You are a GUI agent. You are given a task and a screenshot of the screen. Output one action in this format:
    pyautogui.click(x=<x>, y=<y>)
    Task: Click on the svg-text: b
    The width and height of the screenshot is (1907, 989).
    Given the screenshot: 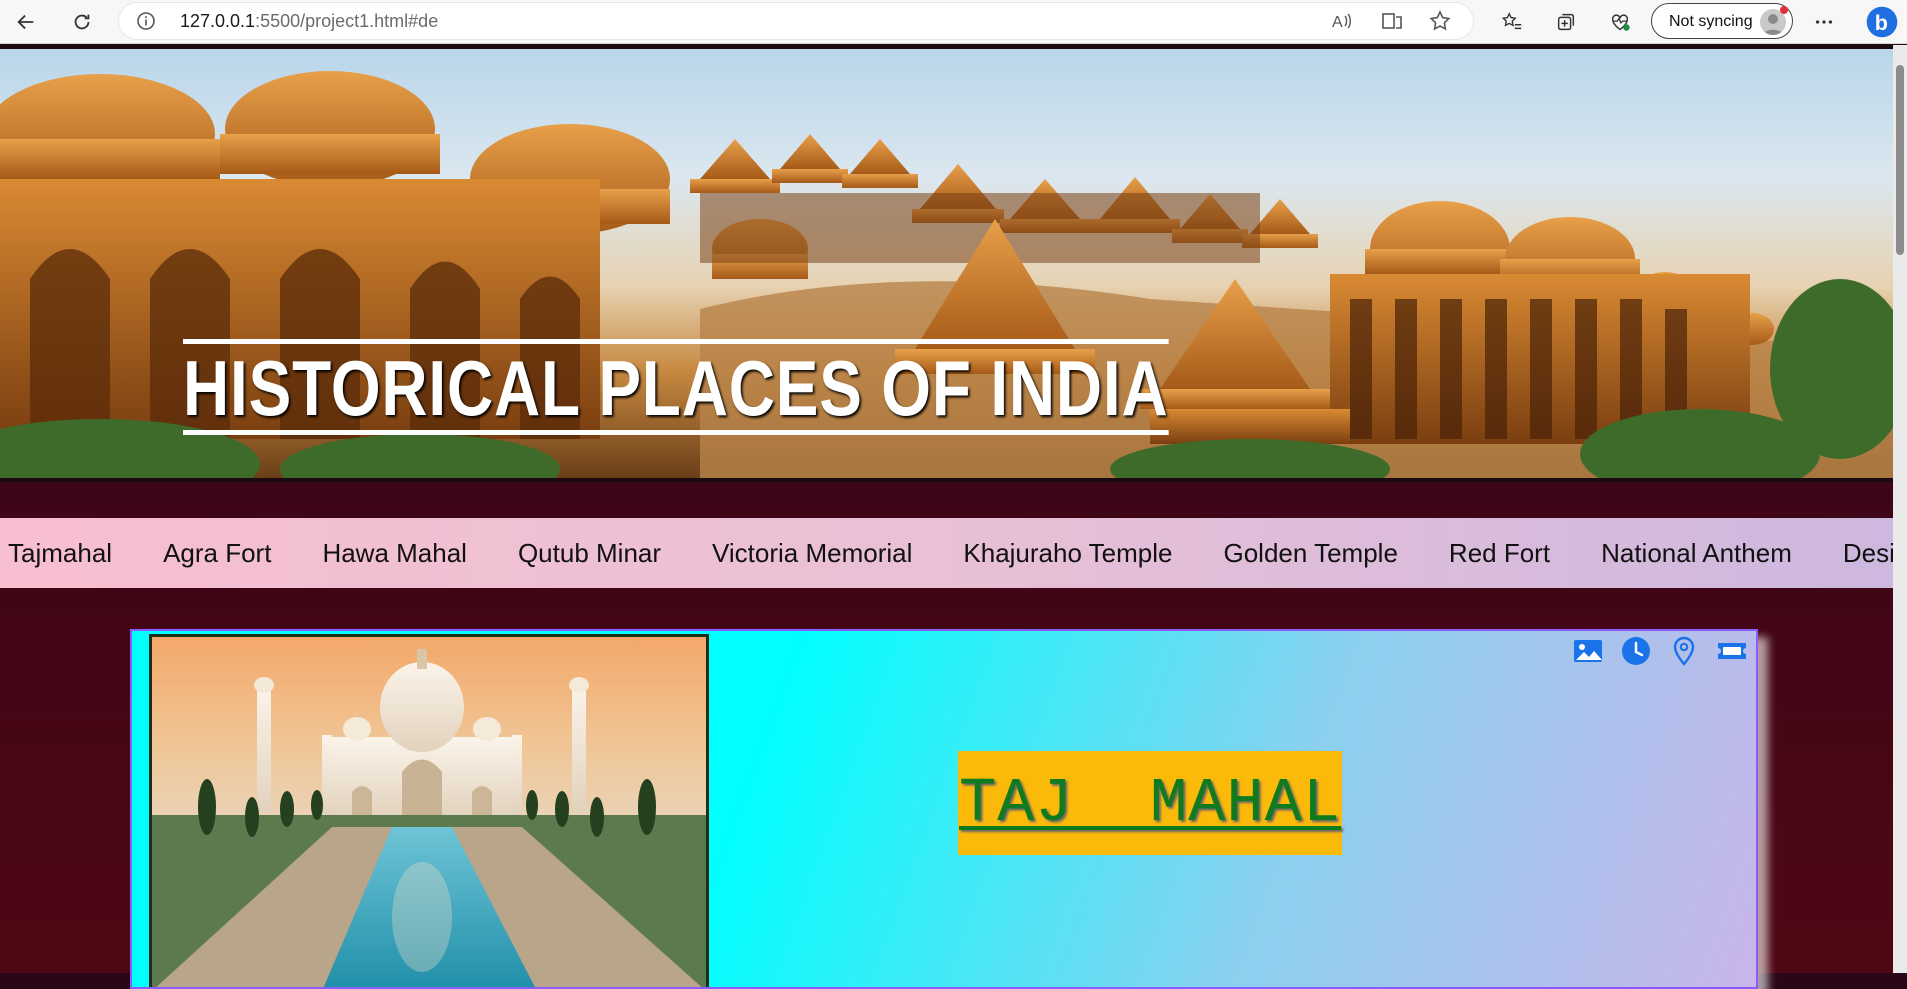 What is the action you would take?
    pyautogui.click(x=1881, y=22)
    